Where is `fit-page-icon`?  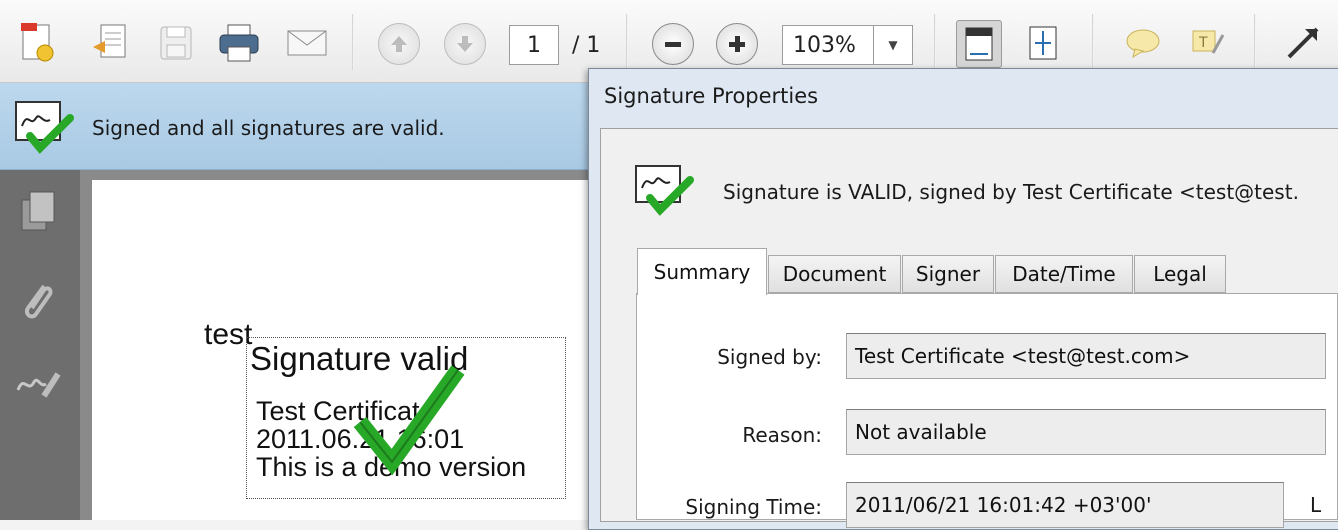 fit-page-icon is located at coordinates (1043, 43).